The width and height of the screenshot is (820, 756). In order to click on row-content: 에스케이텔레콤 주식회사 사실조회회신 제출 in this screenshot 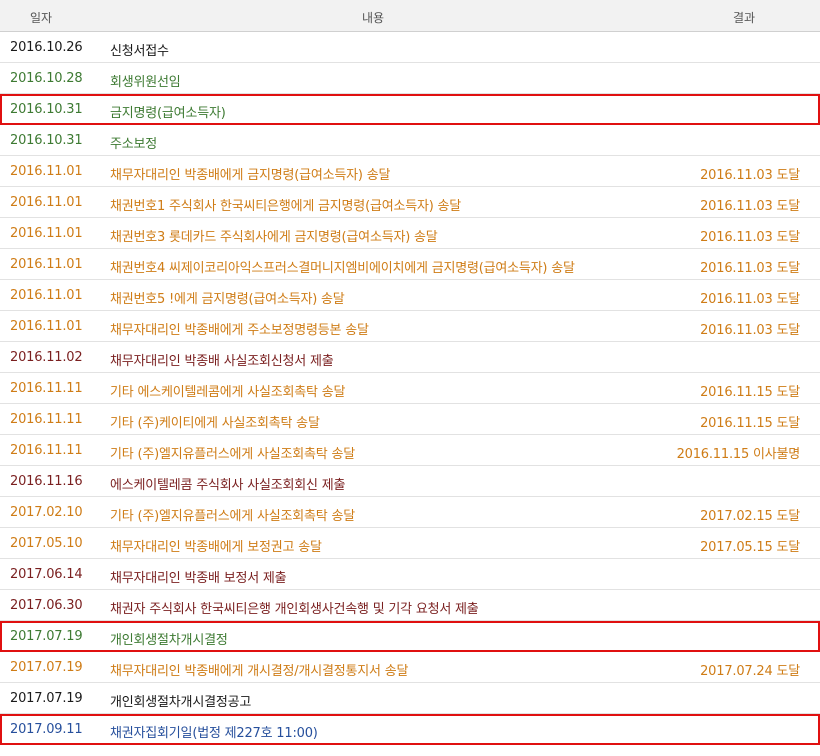, I will do `click(228, 485)`.